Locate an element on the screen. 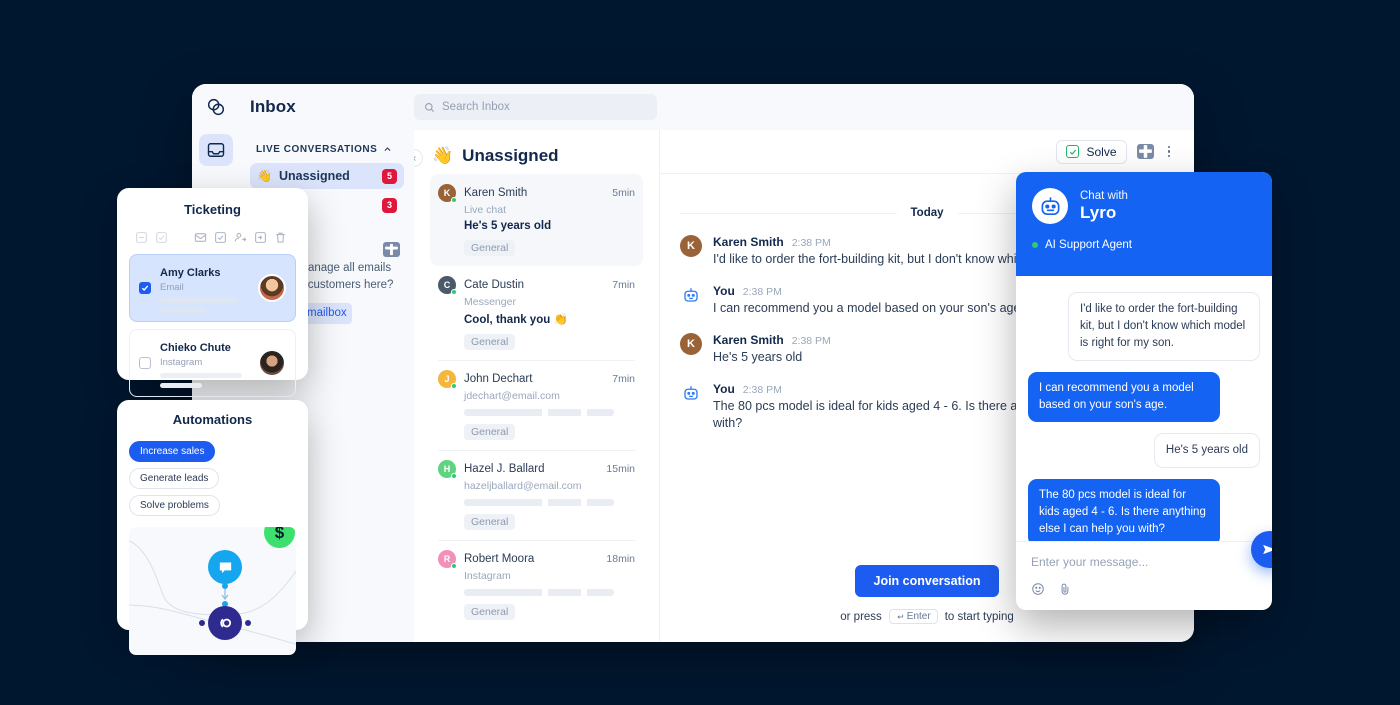 This screenshot has width=1400, height=705. chip-generate-leads: Generate leads is located at coordinates (174, 478).